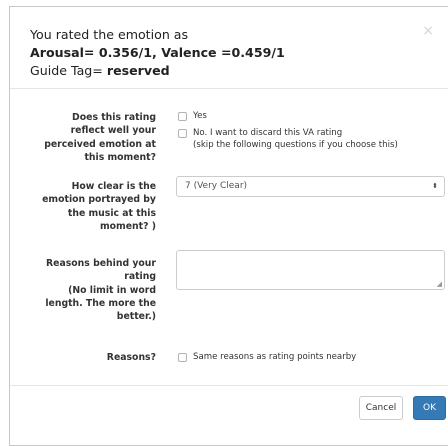 This screenshot has width=448, height=446. I want to click on clarity-selected-value: 7 (Very Clear), so click(216, 186).